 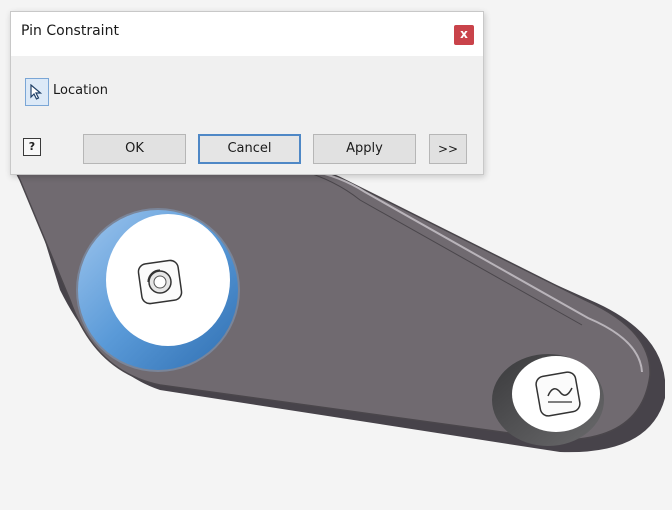 I want to click on dialog-title: Pin Constraint, so click(x=70, y=31).